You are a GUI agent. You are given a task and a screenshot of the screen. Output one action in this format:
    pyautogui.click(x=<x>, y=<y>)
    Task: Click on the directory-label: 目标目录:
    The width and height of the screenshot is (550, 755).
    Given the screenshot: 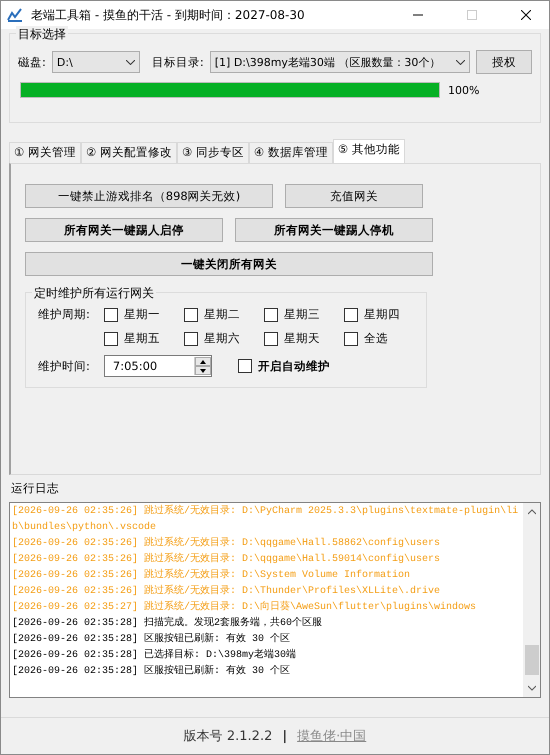 What is the action you would take?
    pyautogui.click(x=178, y=62)
    